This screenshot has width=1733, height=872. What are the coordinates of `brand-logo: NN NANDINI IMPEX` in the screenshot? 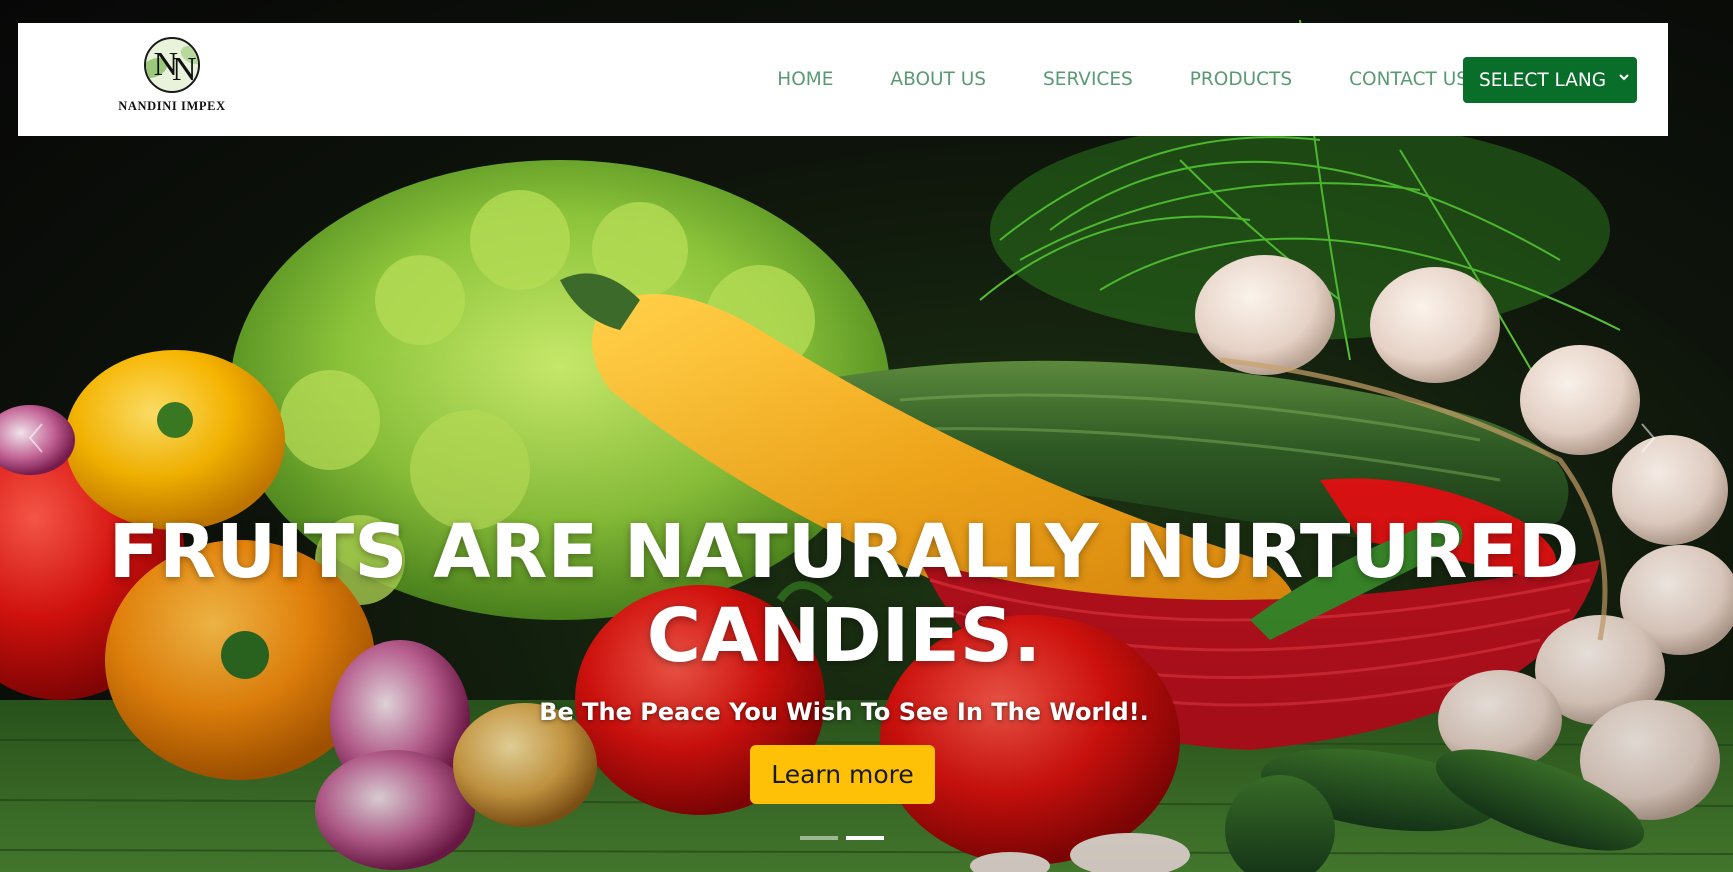 It's located at (172, 81).